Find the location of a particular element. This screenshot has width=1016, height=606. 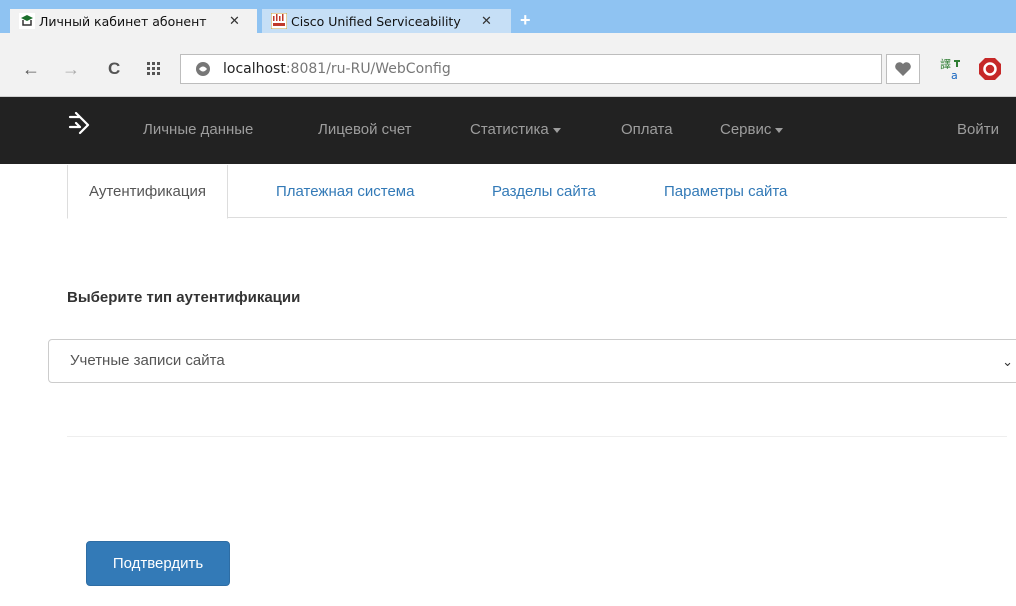

auth-type-select: Учетные записи сайта ⌄ is located at coordinates (532, 361).